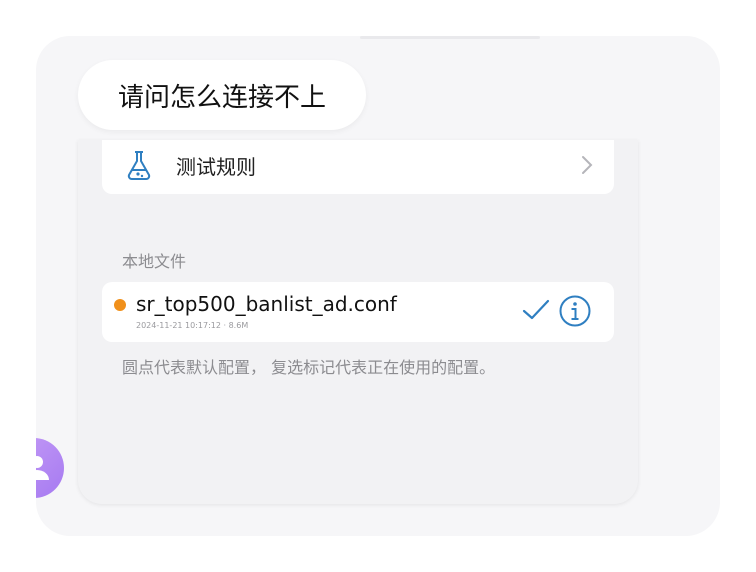 The width and height of the screenshot is (756, 572). What do you see at coordinates (309, 367) in the screenshot?
I see `legend-note: 圆点代表默认配置， 复选标记代表正在使用的配置。` at bounding box center [309, 367].